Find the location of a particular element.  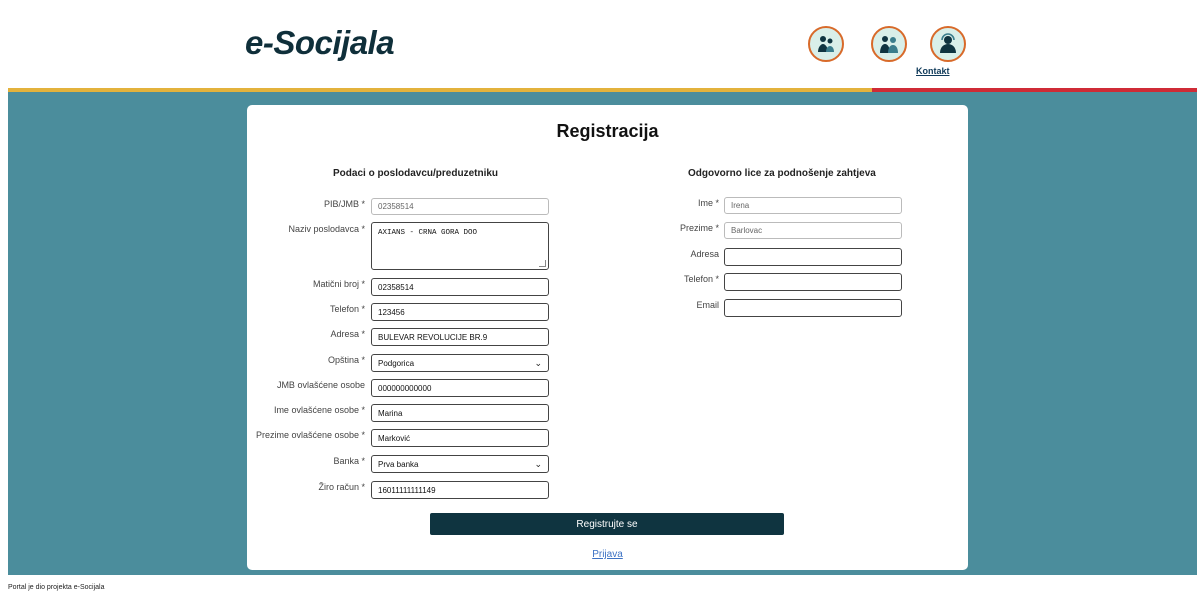

authorized-jmb-field: 000000000000 is located at coordinates (460, 388).